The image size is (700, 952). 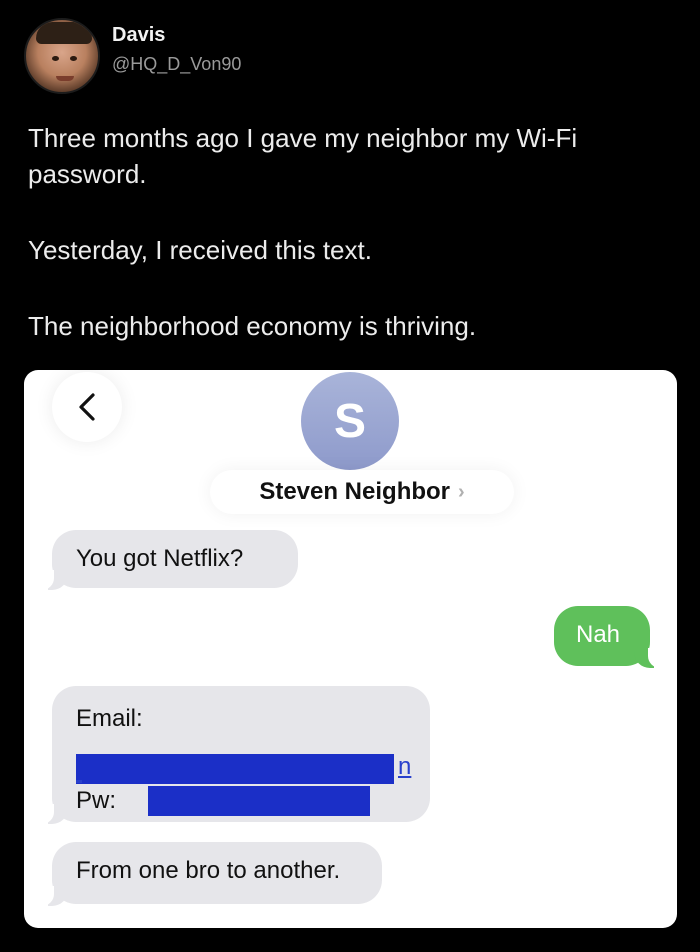 I want to click on message-text: You got Netflix?, so click(x=160, y=558).